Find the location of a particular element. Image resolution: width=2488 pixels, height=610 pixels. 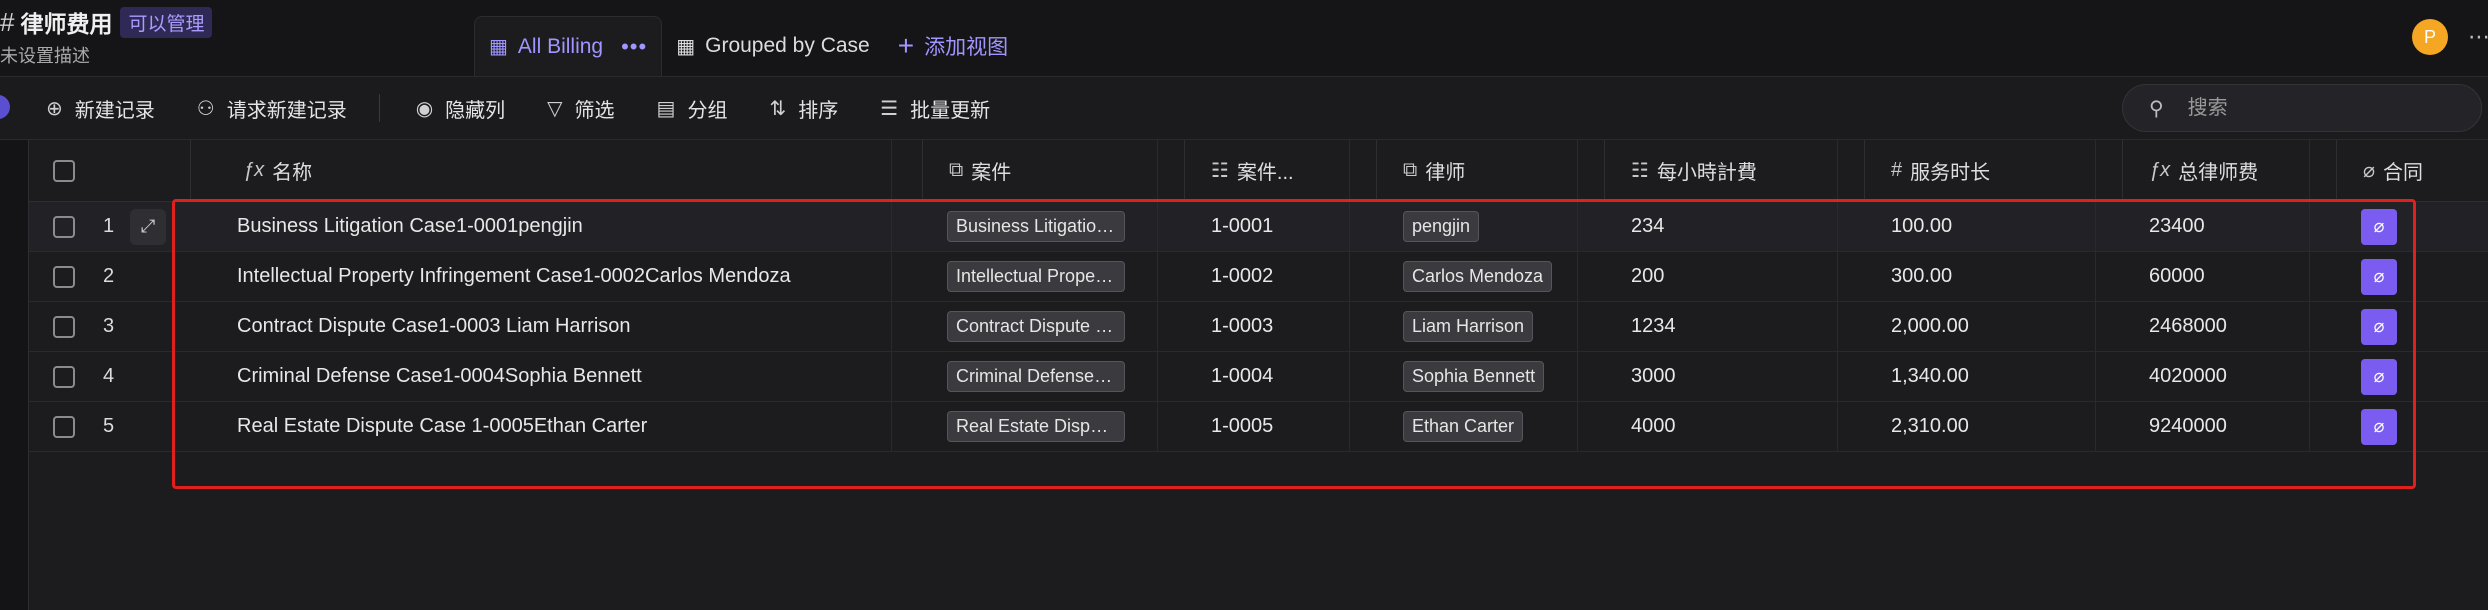

column-header-lawyer: ⧉ 律师 is located at coordinates (1491, 170).